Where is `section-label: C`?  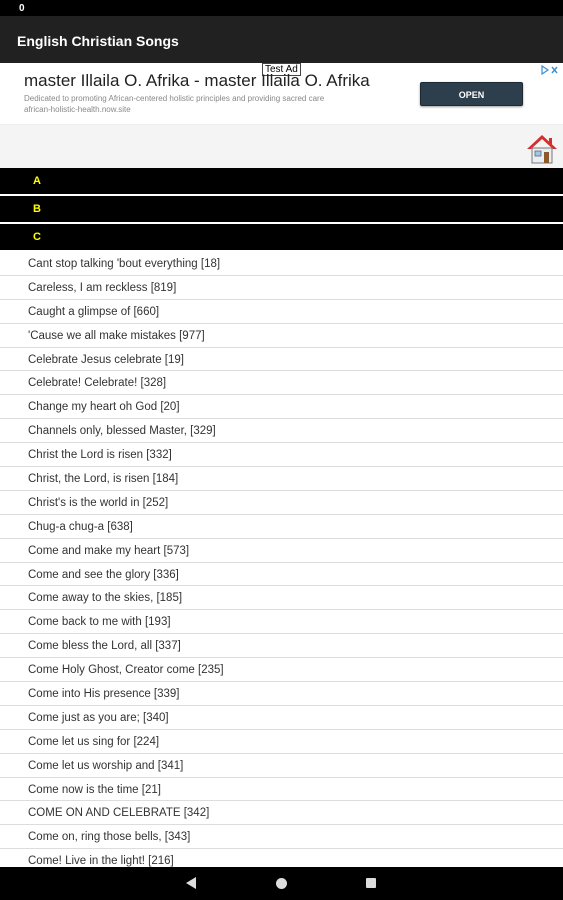
section-label: C is located at coordinates (37, 237).